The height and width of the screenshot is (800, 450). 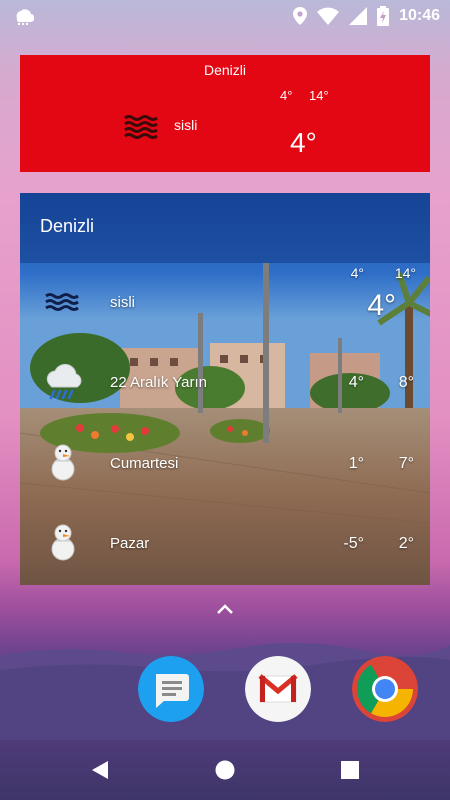 What do you see at coordinates (350, 770) in the screenshot?
I see `recents-button` at bounding box center [350, 770].